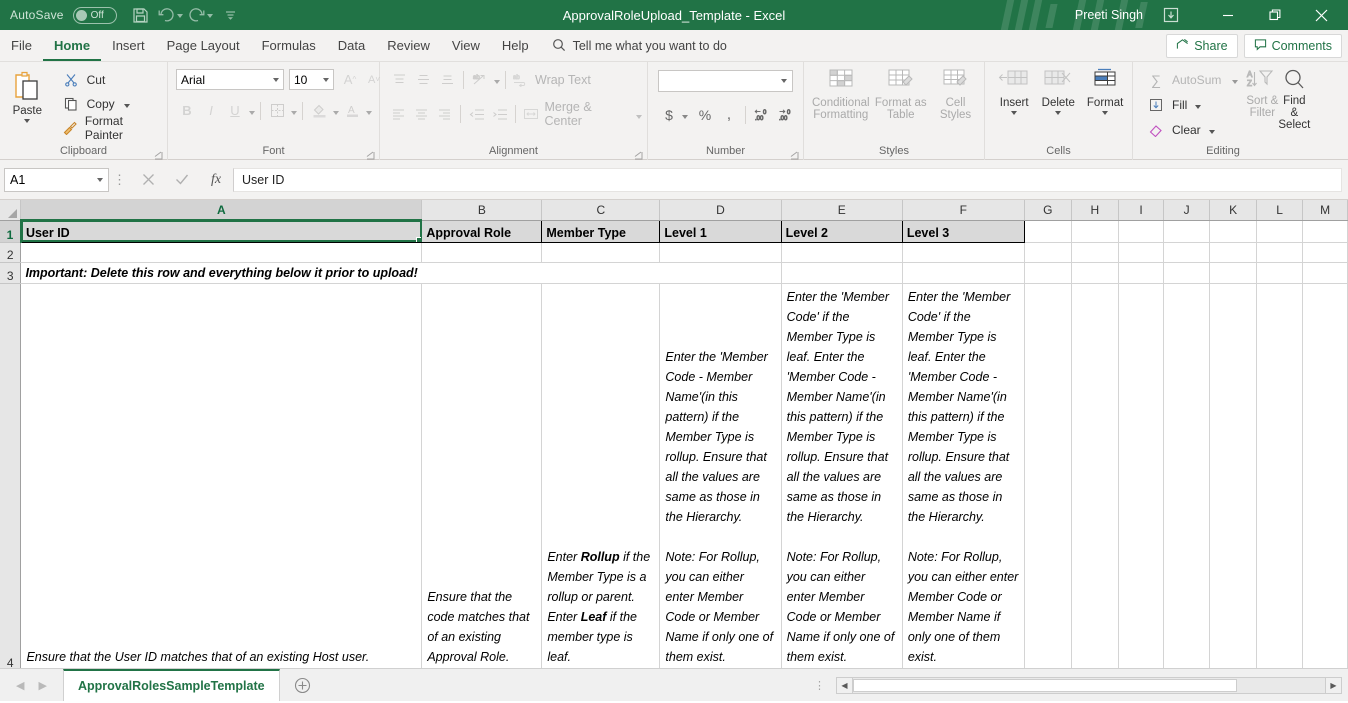 The width and height of the screenshot is (1348, 703). Describe the element at coordinates (1089, 685) in the screenshot. I see `horizontal-scroll-track` at that location.